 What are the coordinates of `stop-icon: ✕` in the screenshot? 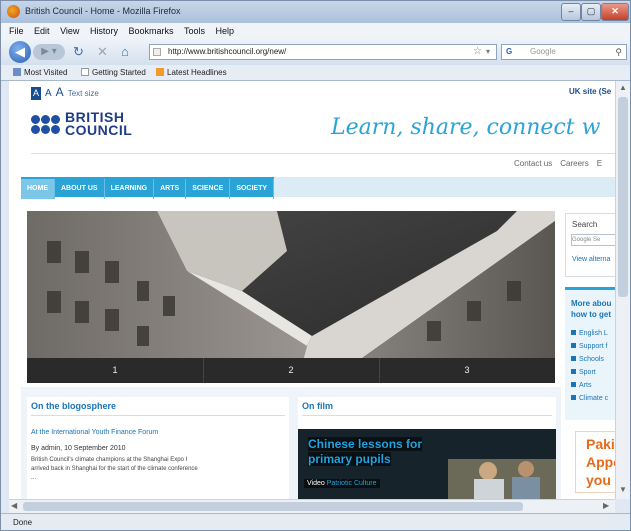 It's located at (102, 52).